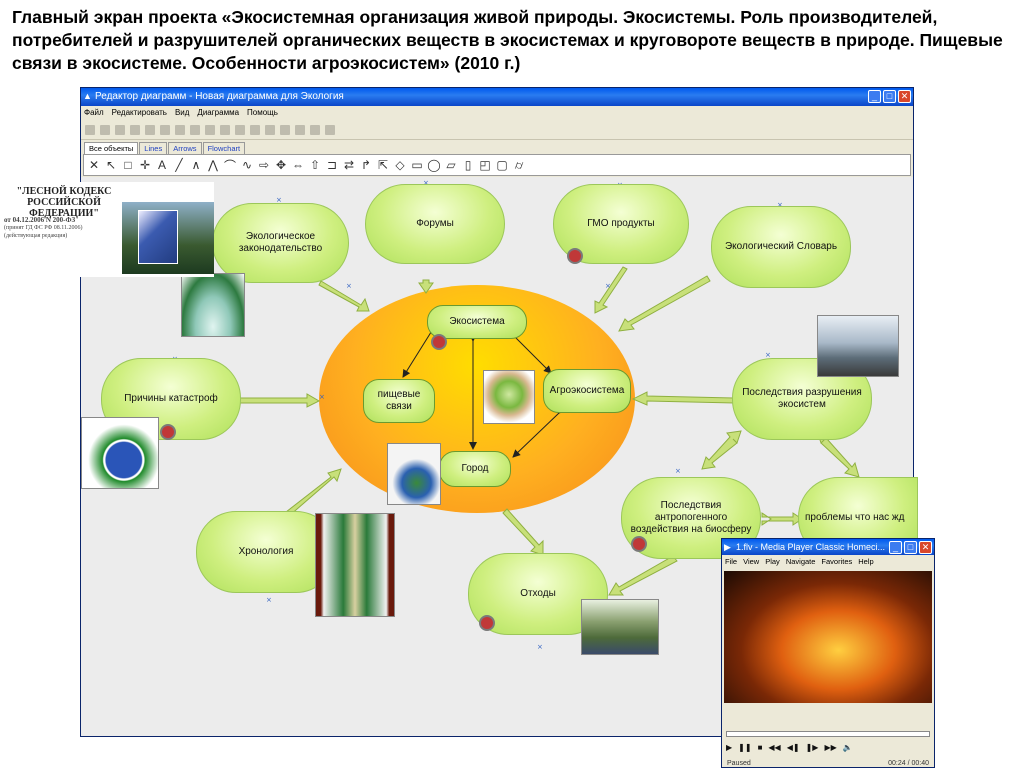 This screenshot has height=769, width=1024. Describe the element at coordinates (848, 747) in the screenshot. I see `volume-icon: 🔈` at that location.